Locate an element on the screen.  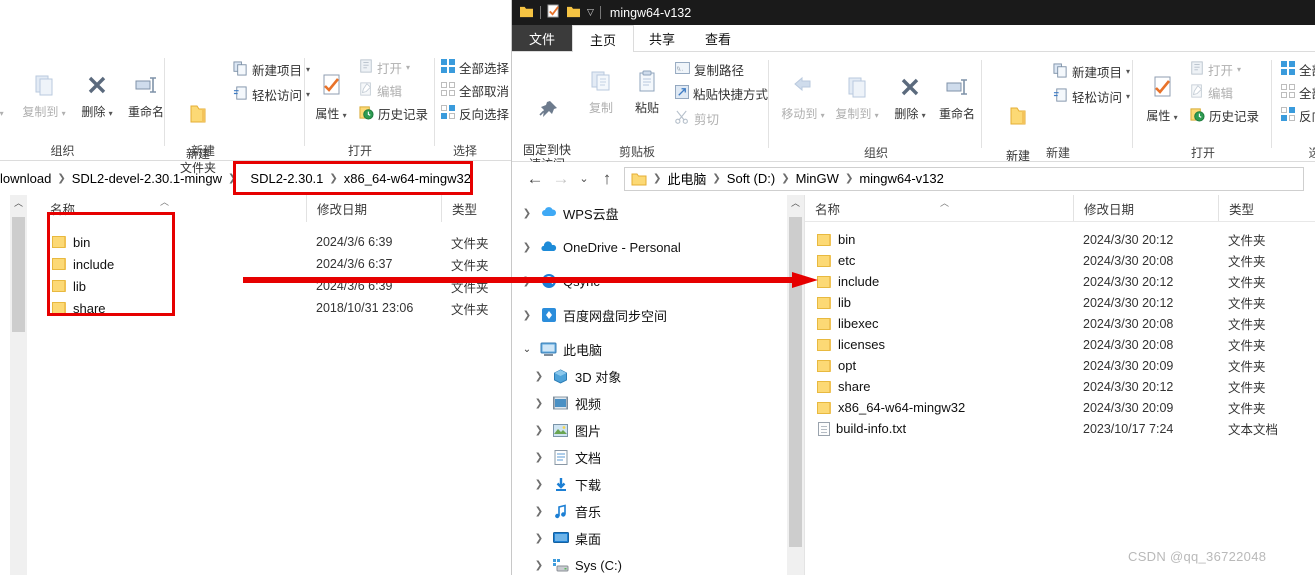
tab-file: 文件 is located at coordinates (542, 38).